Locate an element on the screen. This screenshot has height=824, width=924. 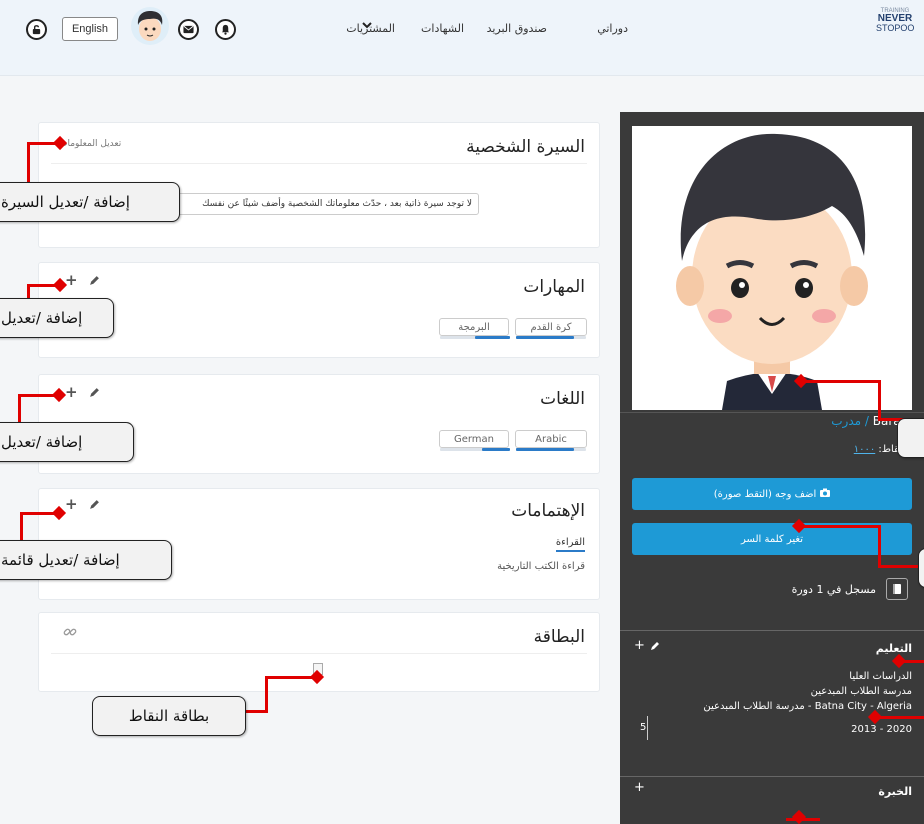
callout-interests: إضافة /تعديل قائمة is located at coordinates (86, 560).